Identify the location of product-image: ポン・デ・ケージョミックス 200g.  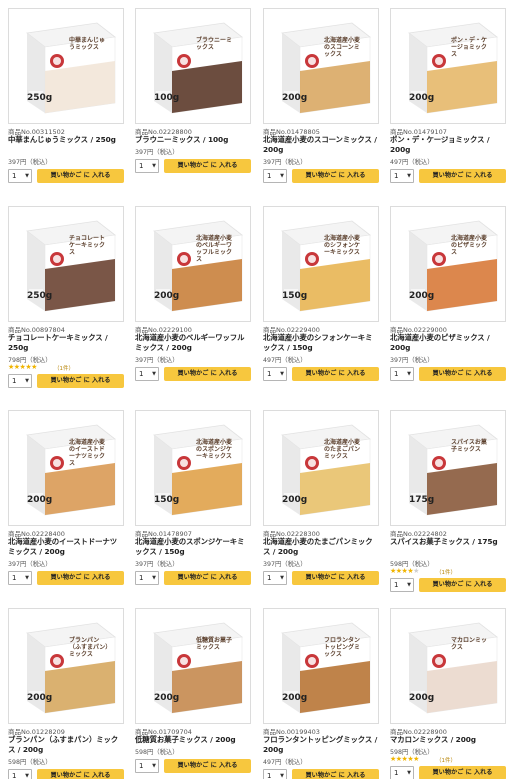
(448, 66).